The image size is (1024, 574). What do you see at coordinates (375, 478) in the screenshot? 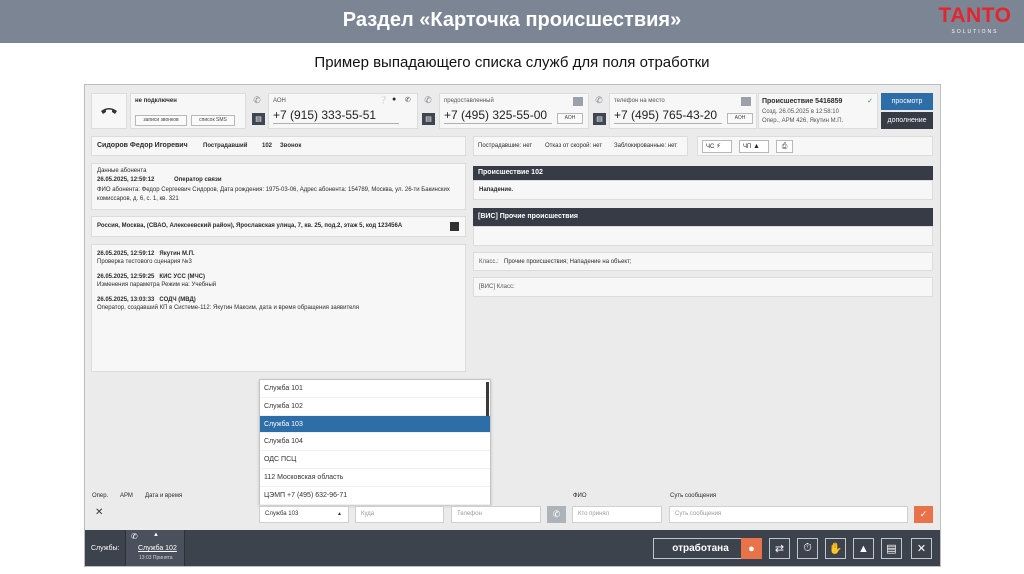
I see `dropdown-option: 112 Московская область` at bounding box center [375, 478].